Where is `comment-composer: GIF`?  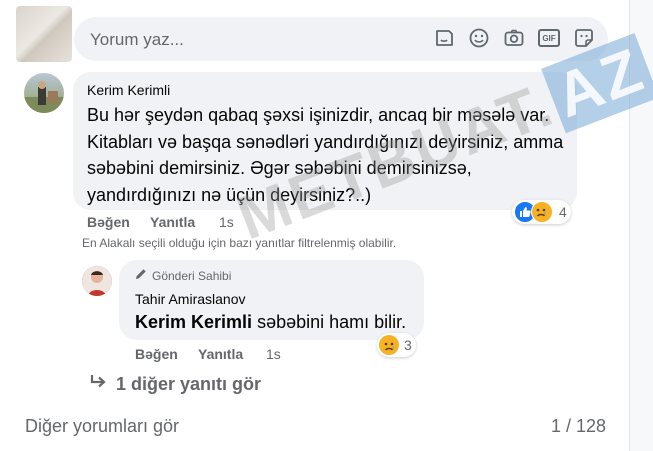 comment-composer: GIF is located at coordinates (341, 39).